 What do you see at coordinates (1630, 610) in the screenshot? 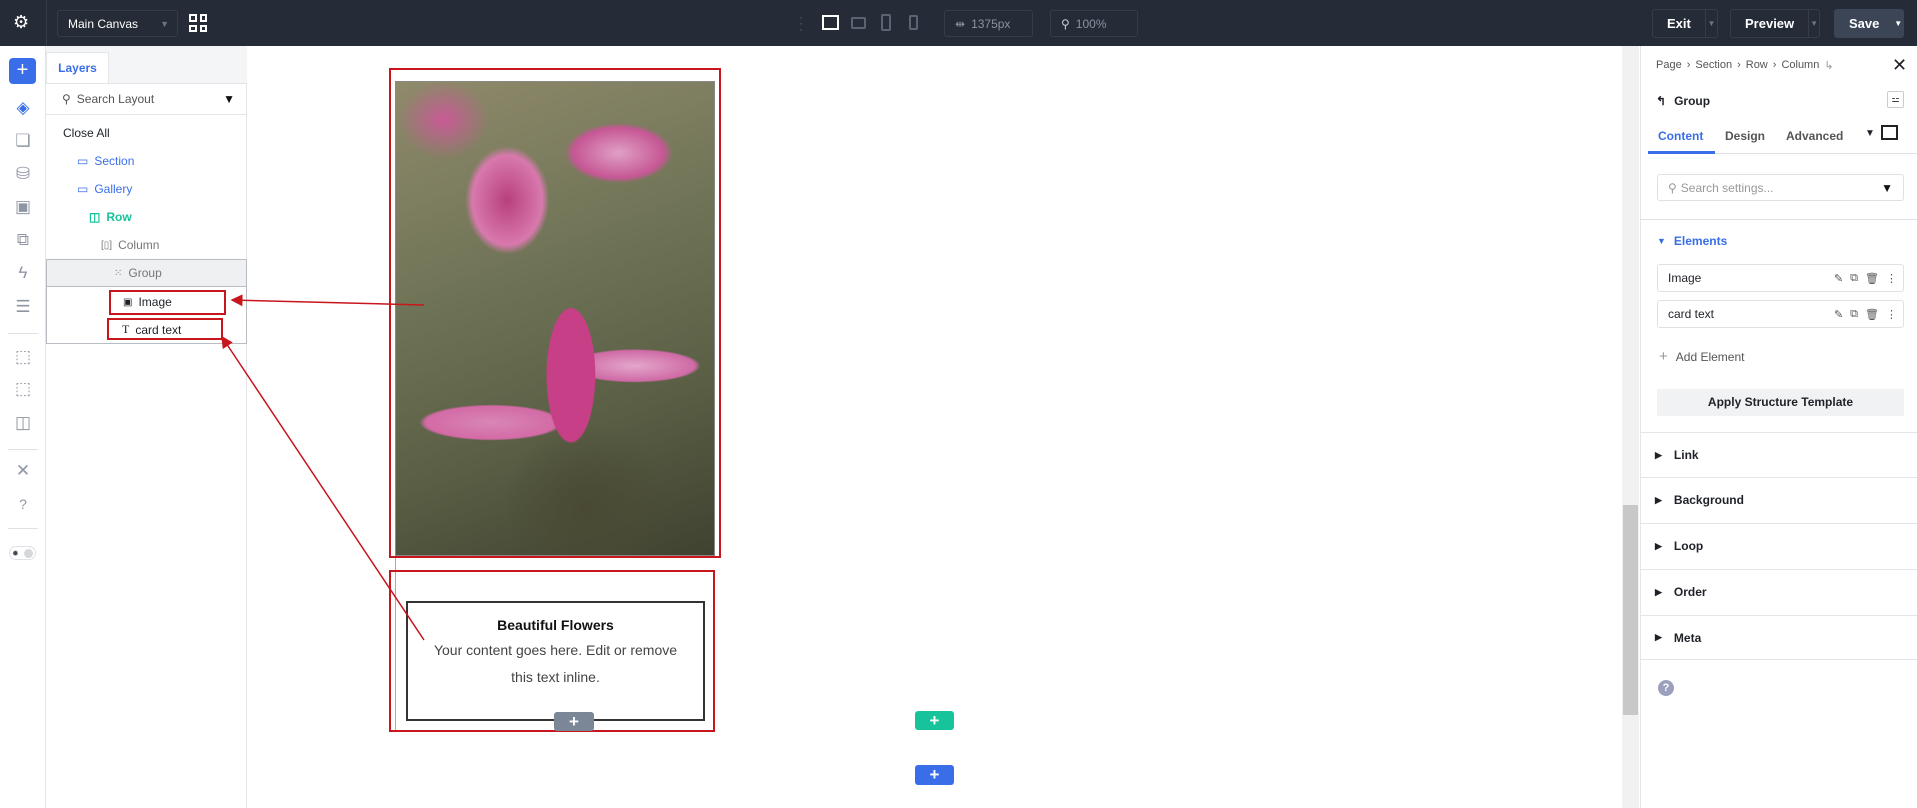
I see `scrollbar-thumb` at bounding box center [1630, 610].